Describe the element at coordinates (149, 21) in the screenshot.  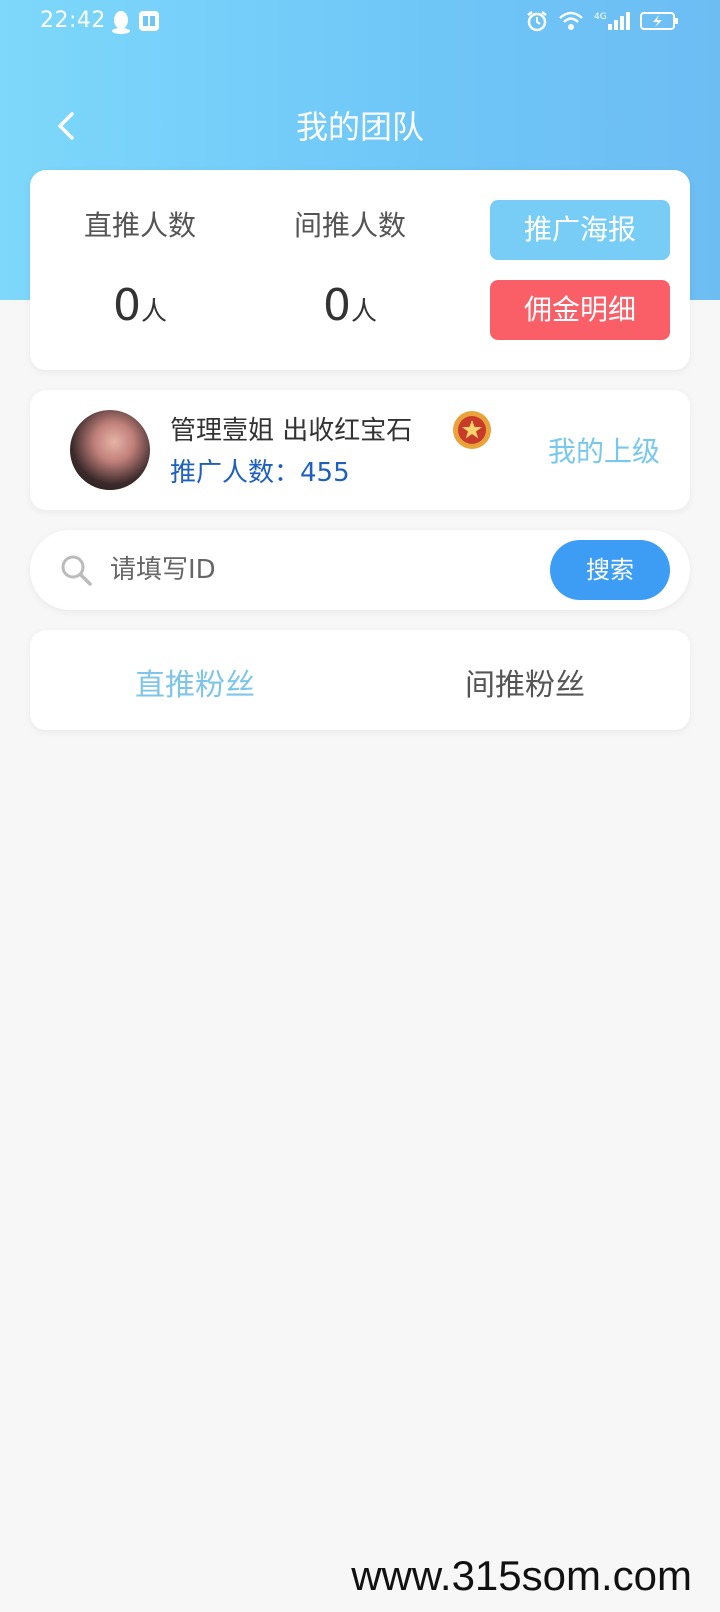
I see `reader-icon` at that location.